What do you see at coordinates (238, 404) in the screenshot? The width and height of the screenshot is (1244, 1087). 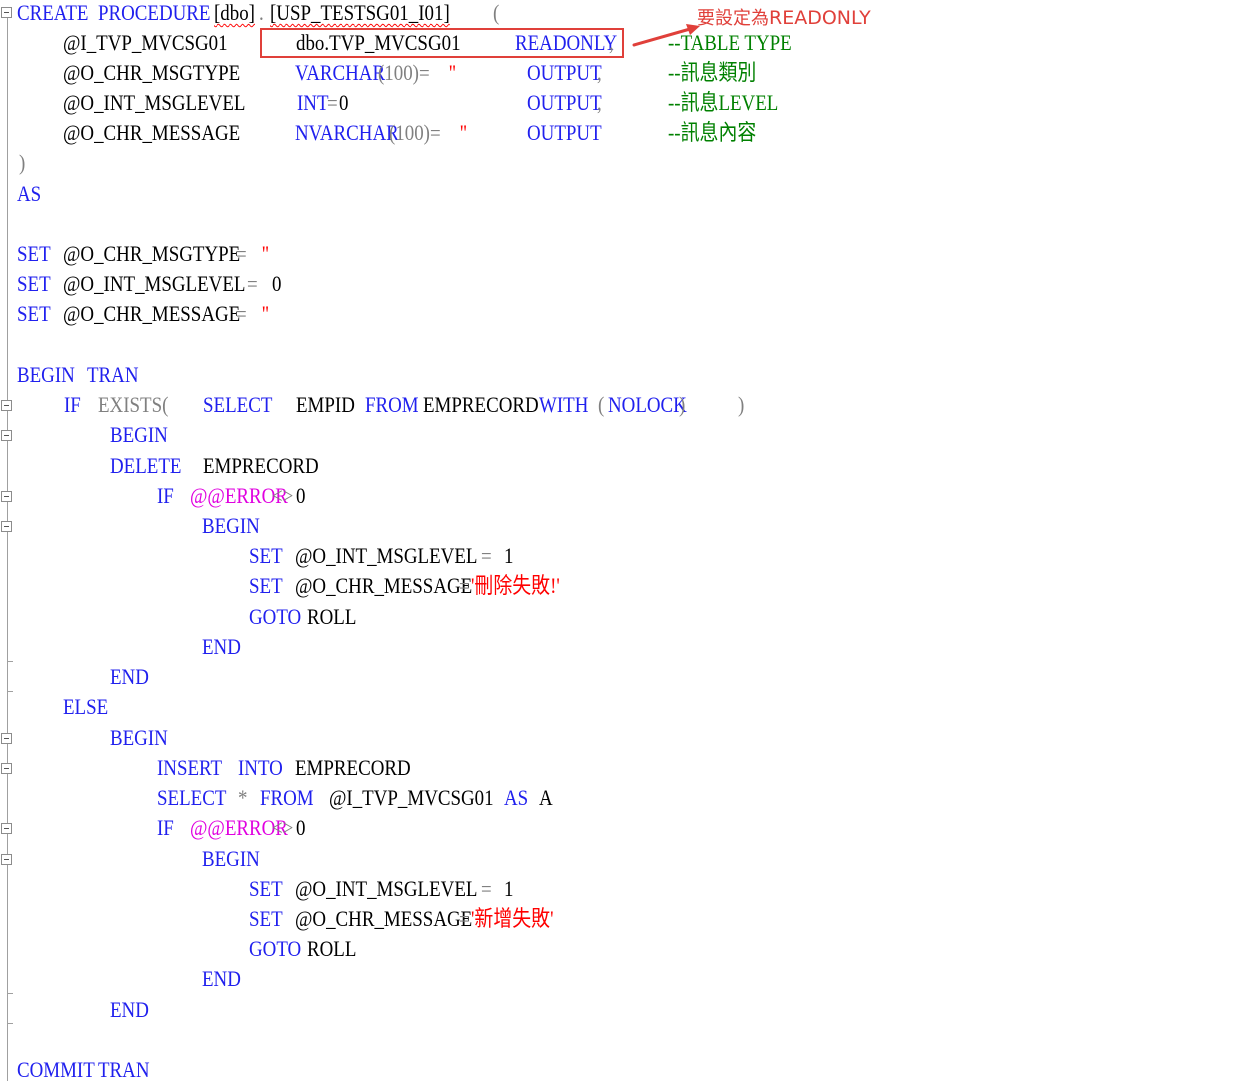 I see `keyword: SELECT` at bounding box center [238, 404].